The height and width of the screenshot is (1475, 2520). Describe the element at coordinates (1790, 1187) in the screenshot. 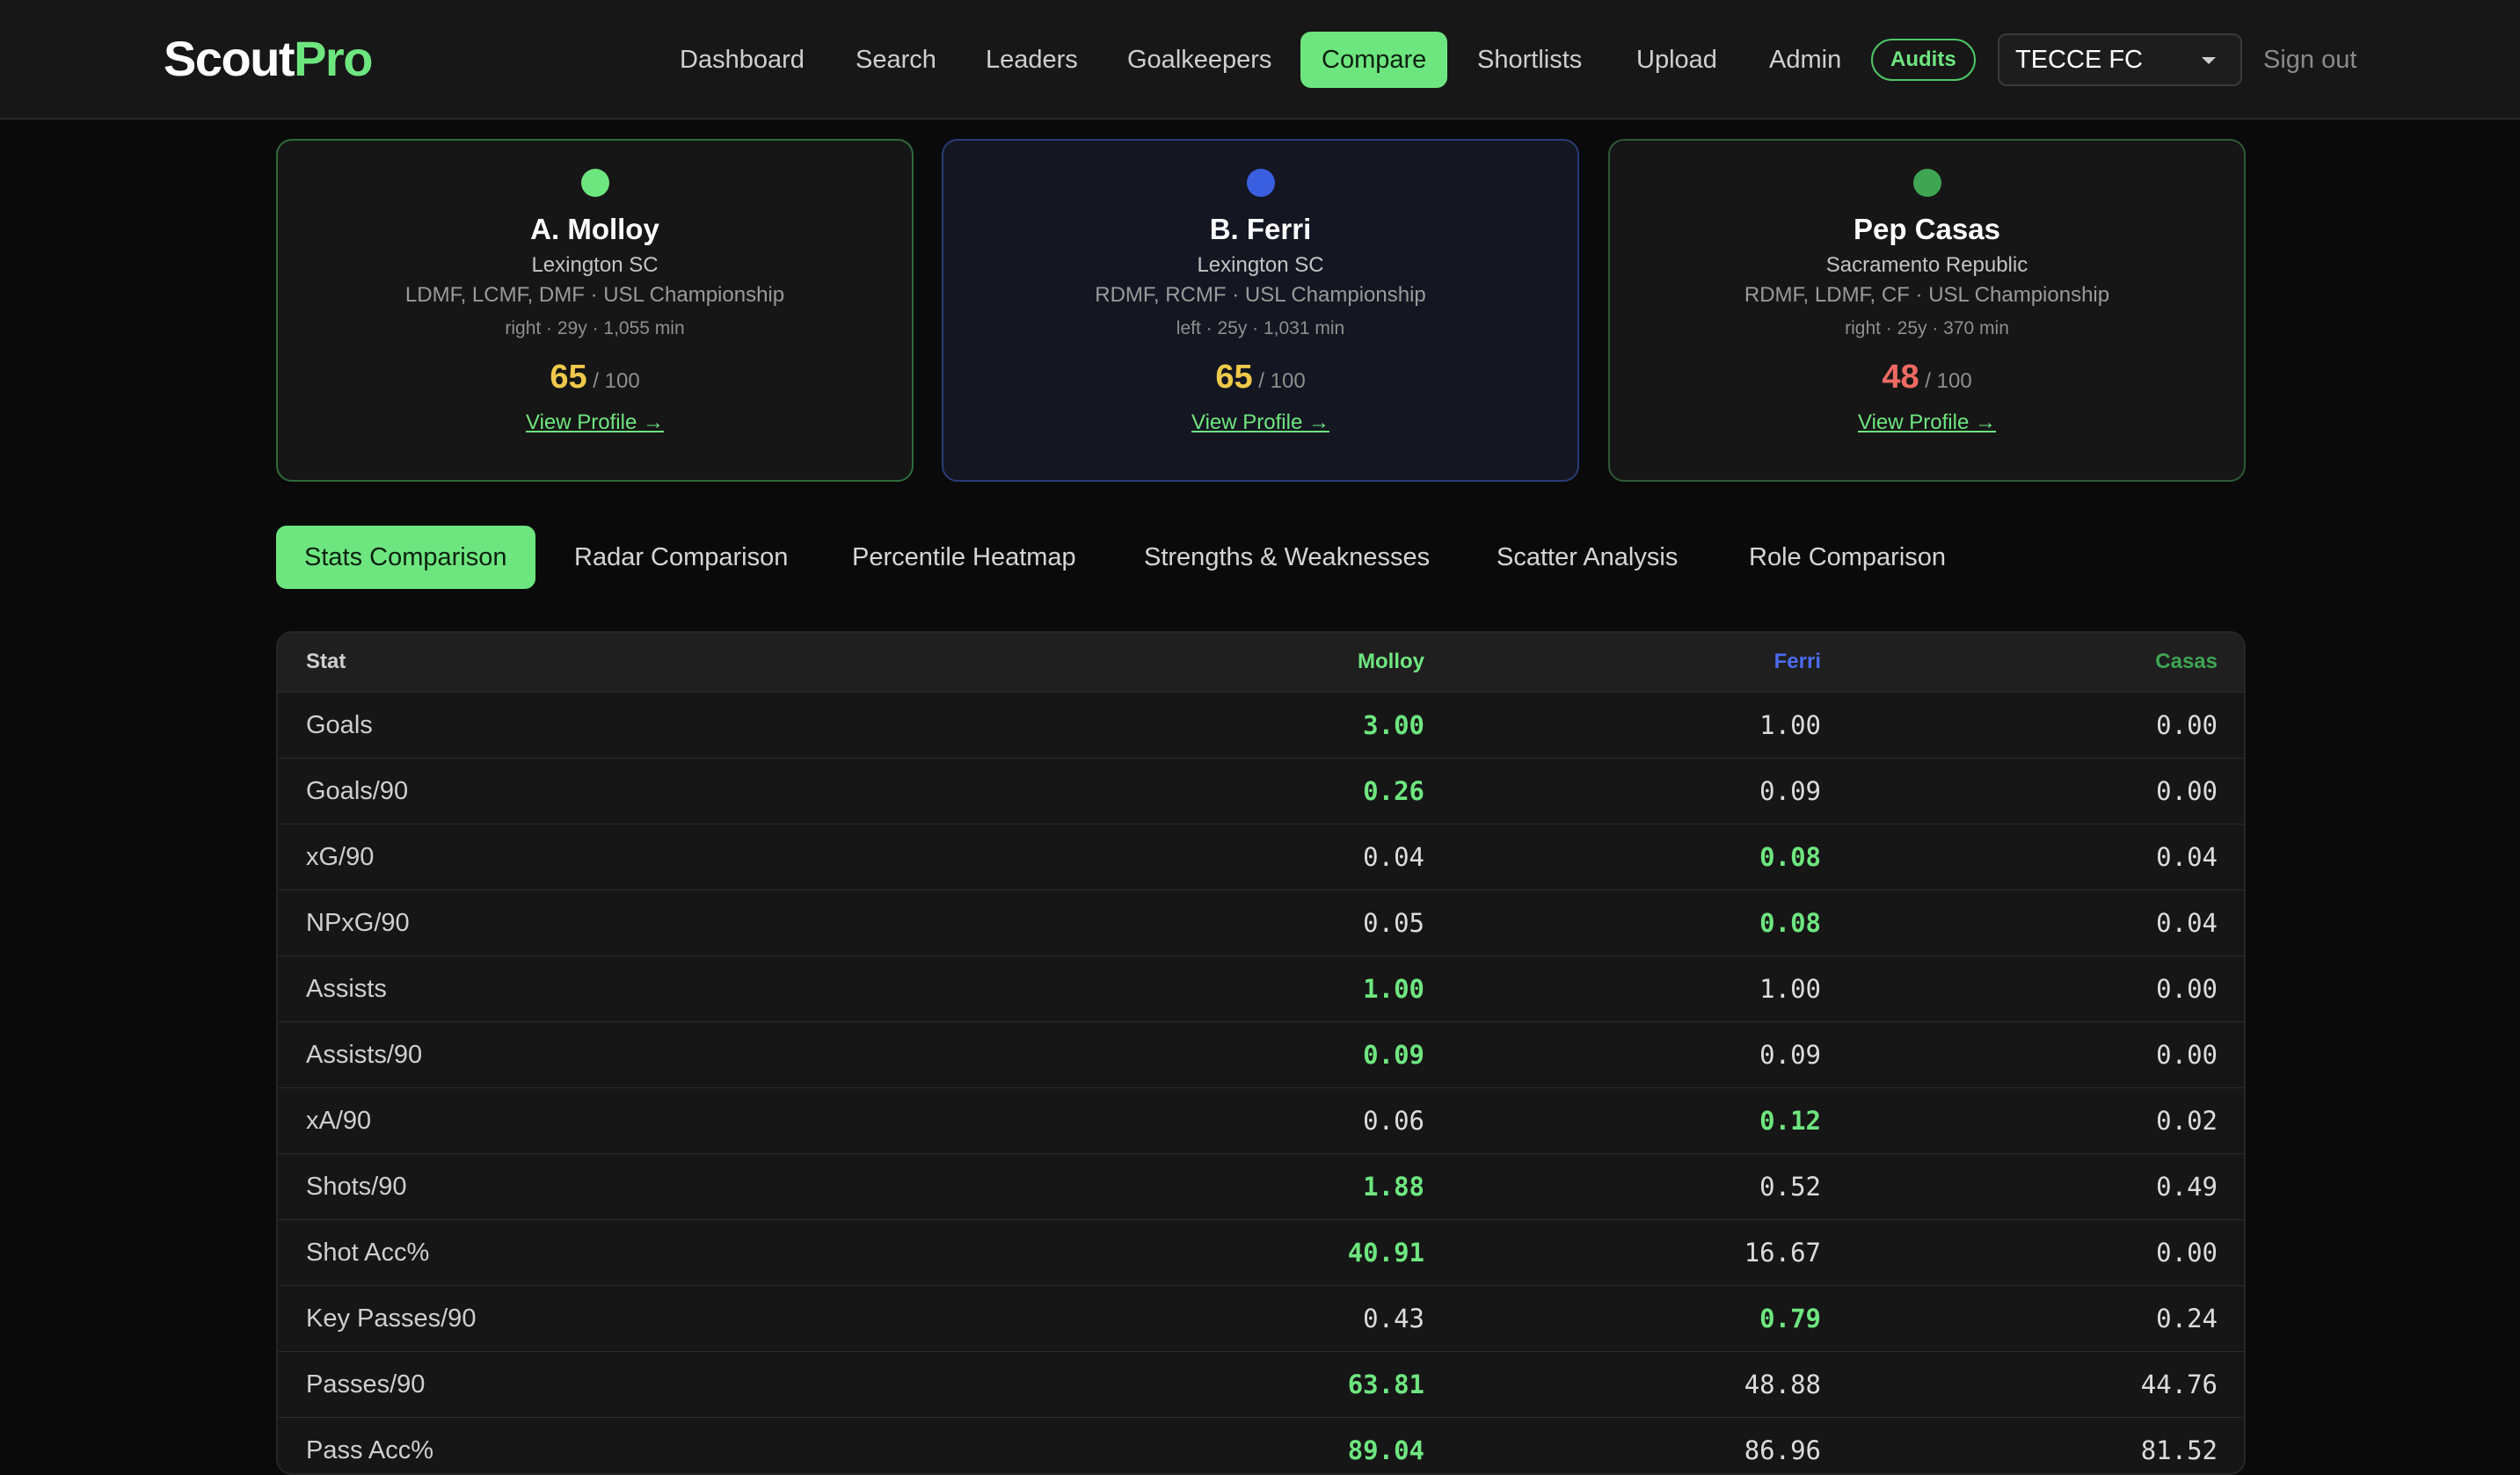

I see `stat-value-player-2: 0.52` at that location.